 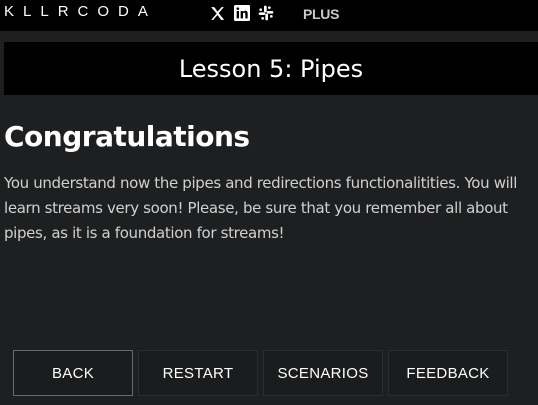 I want to click on x-icon, so click(x=217, y=13).